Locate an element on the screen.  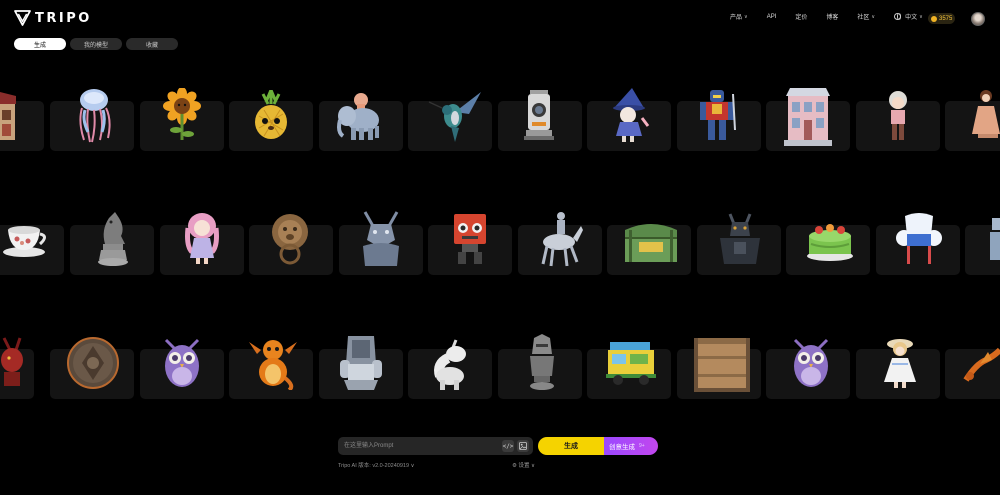
model-lion-knocker is located at coordinates (290, 239).